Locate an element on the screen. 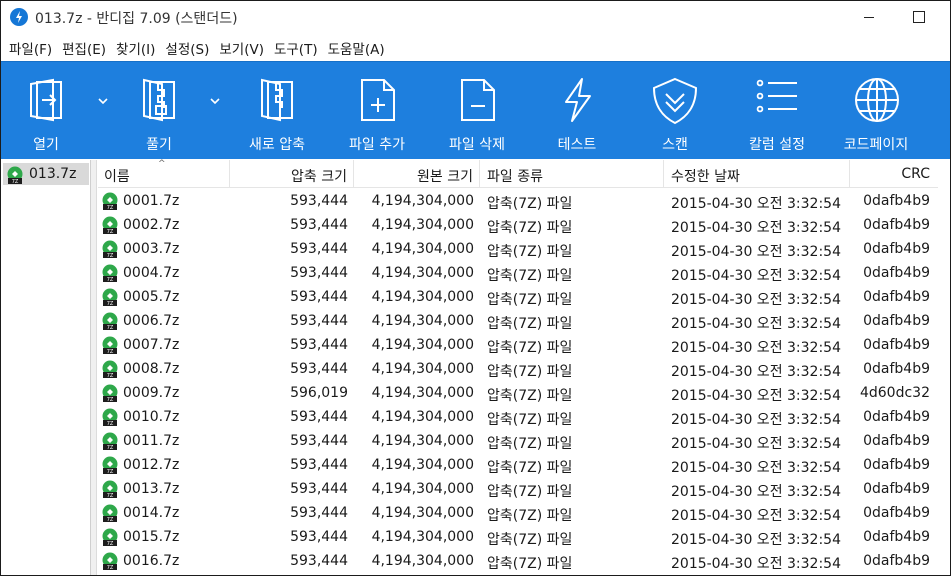 The image size is (951, 576). column-name: 이름 ^ is located at coordinates (164, 173).